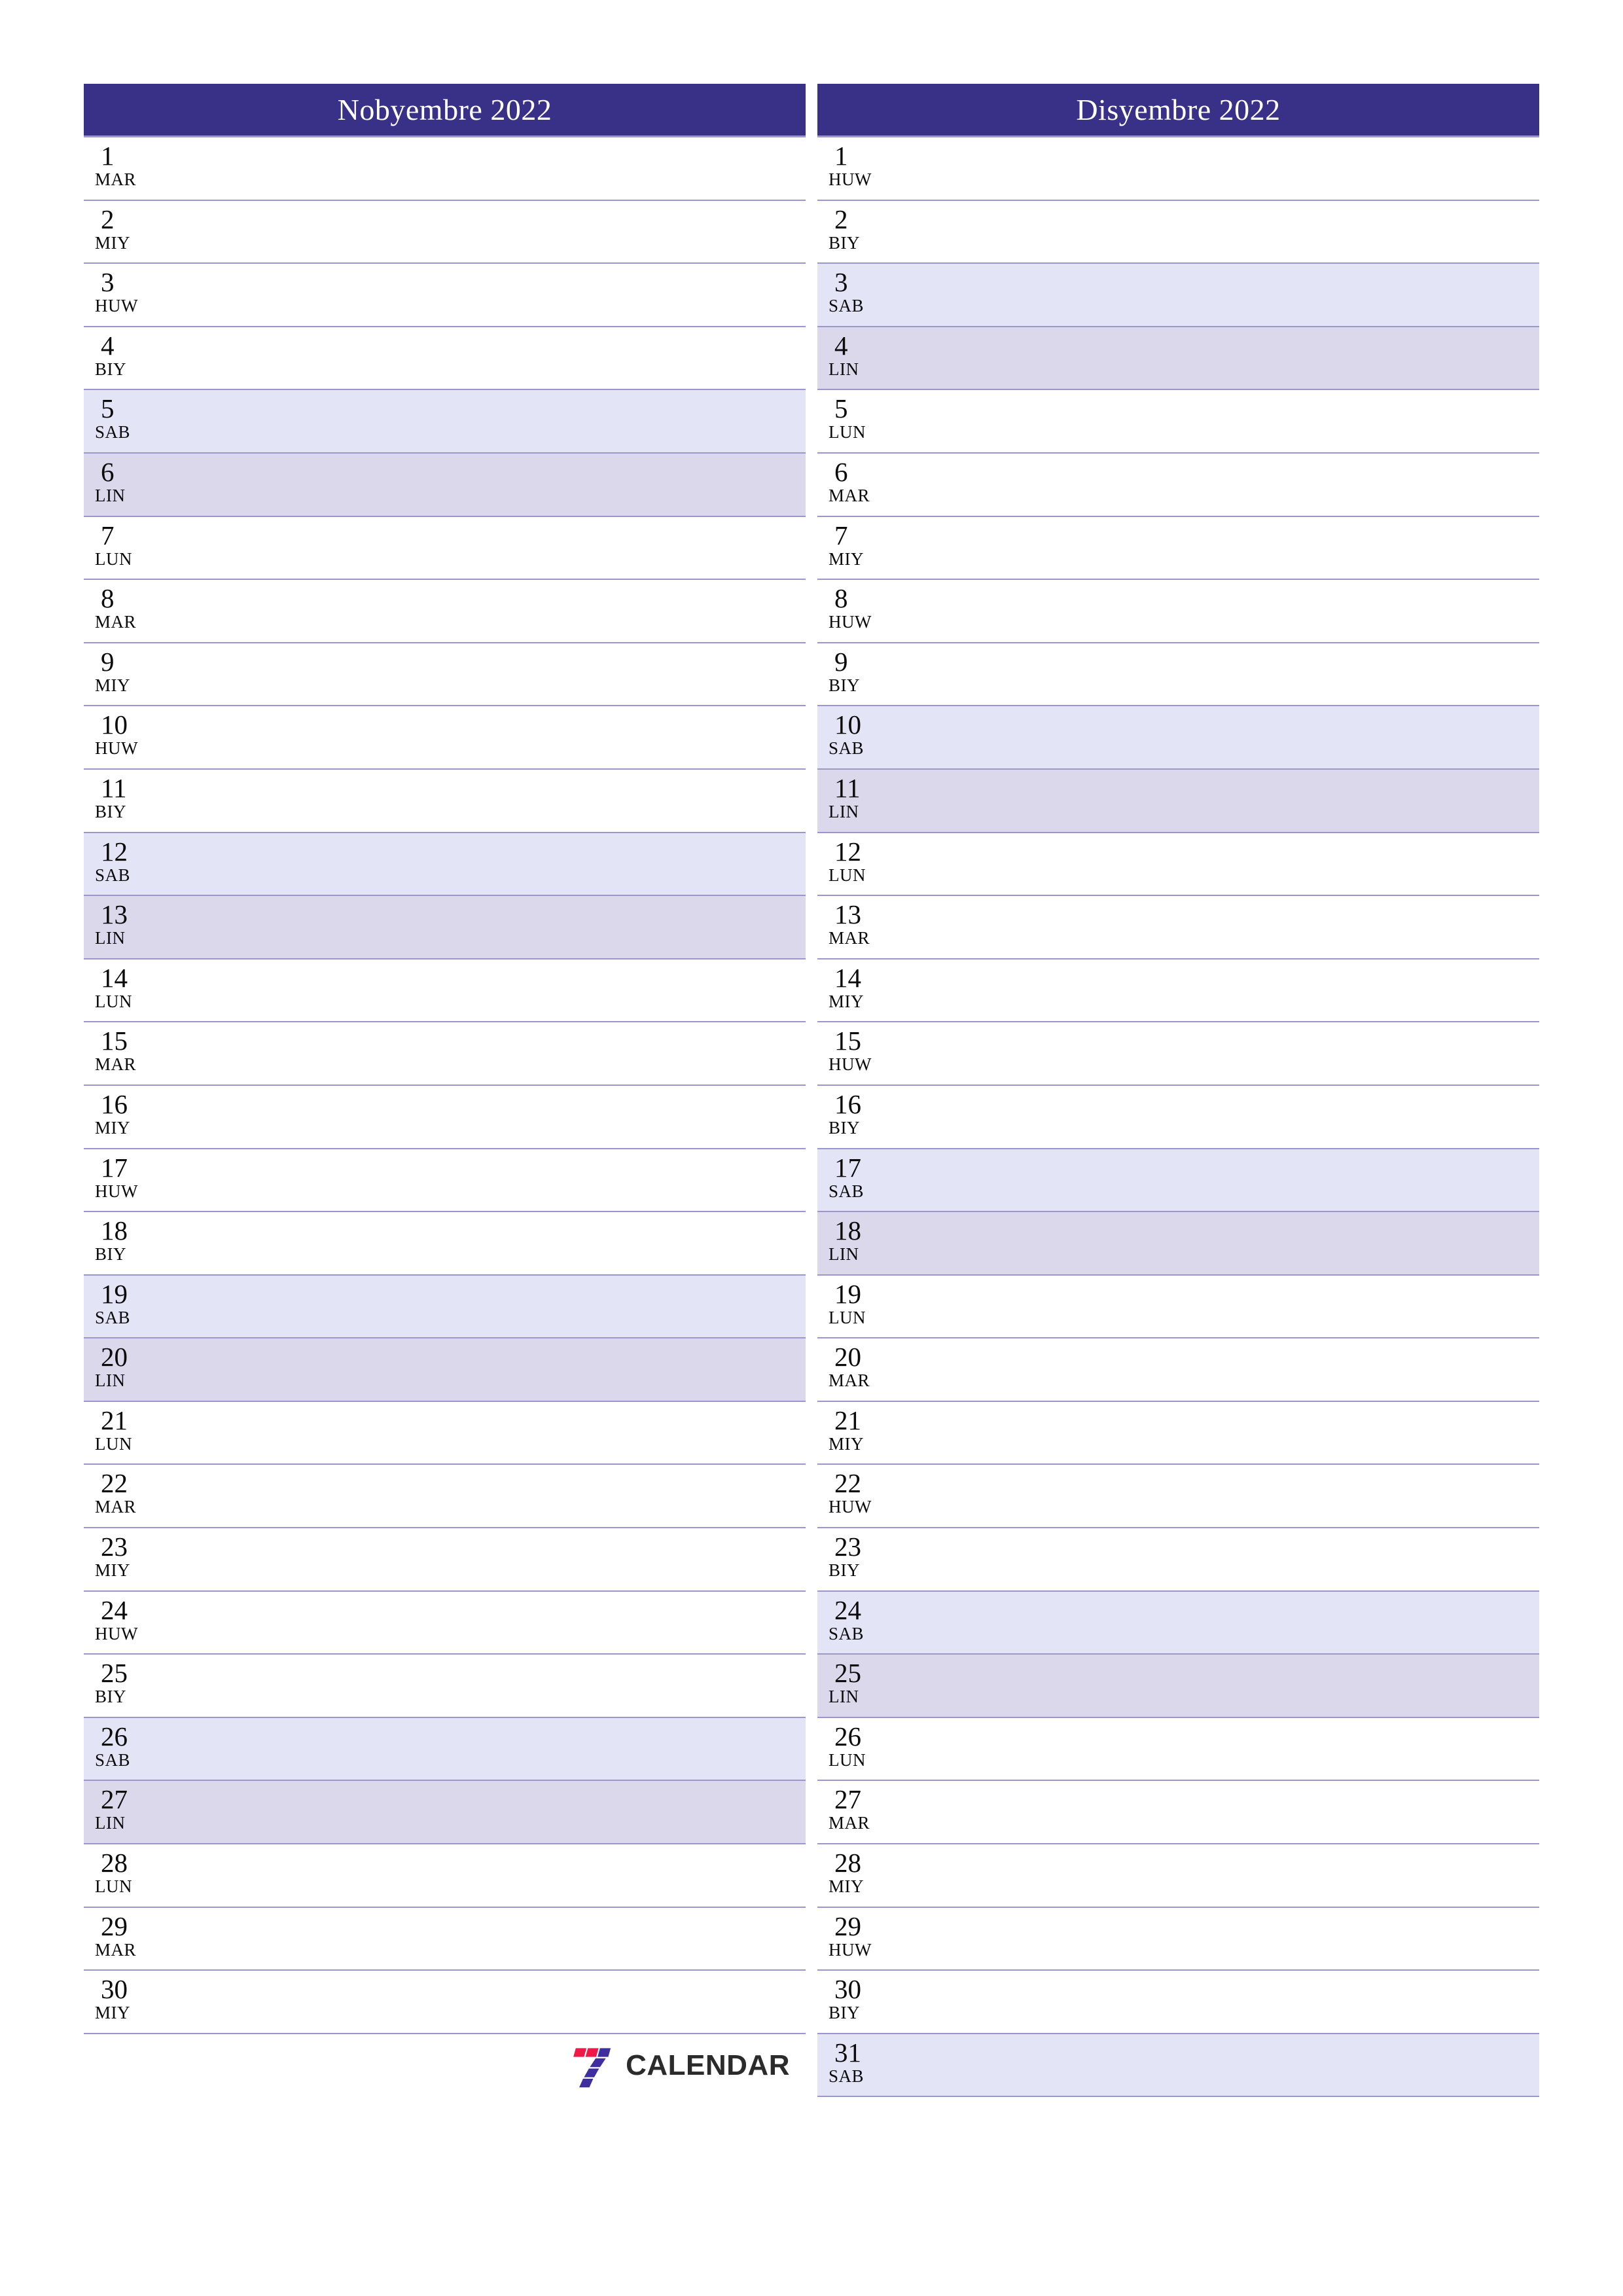  Describe the element at coordinates (1178, 359) in the screenshot. I see `day-row: 4 LIN` at that location.